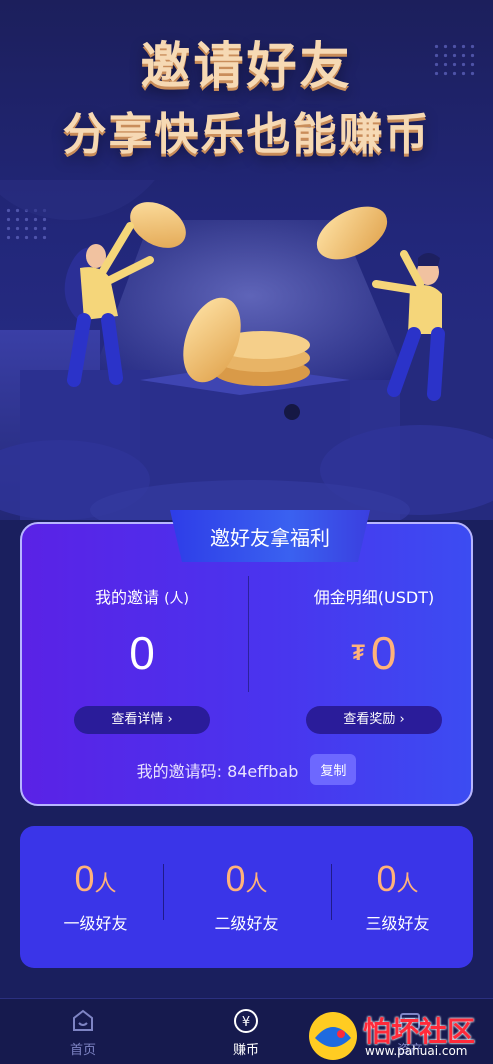 This screenshot has height=1064, width=493. Describe the element at coordinates (246, 923) in the screenshot. I see `level2-label: 二级好友` at that location.